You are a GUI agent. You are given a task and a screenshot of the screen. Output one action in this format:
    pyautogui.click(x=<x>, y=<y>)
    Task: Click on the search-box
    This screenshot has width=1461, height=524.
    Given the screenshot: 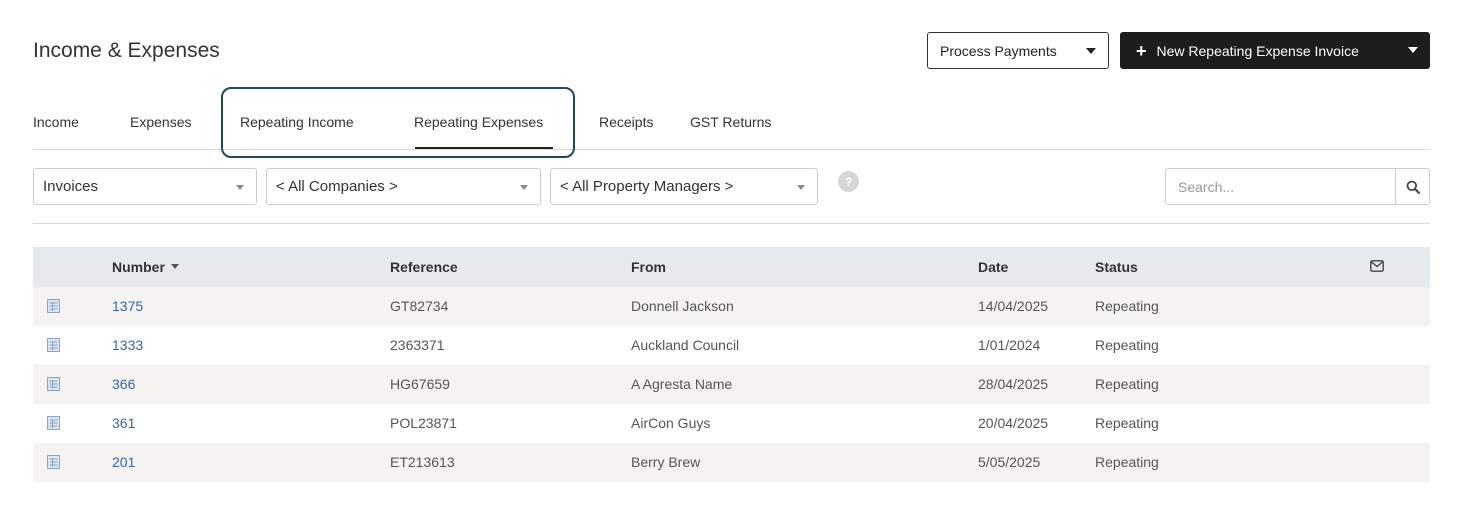 What is the action you would take?
    pyautogui.click(x=1297, y=186)
    